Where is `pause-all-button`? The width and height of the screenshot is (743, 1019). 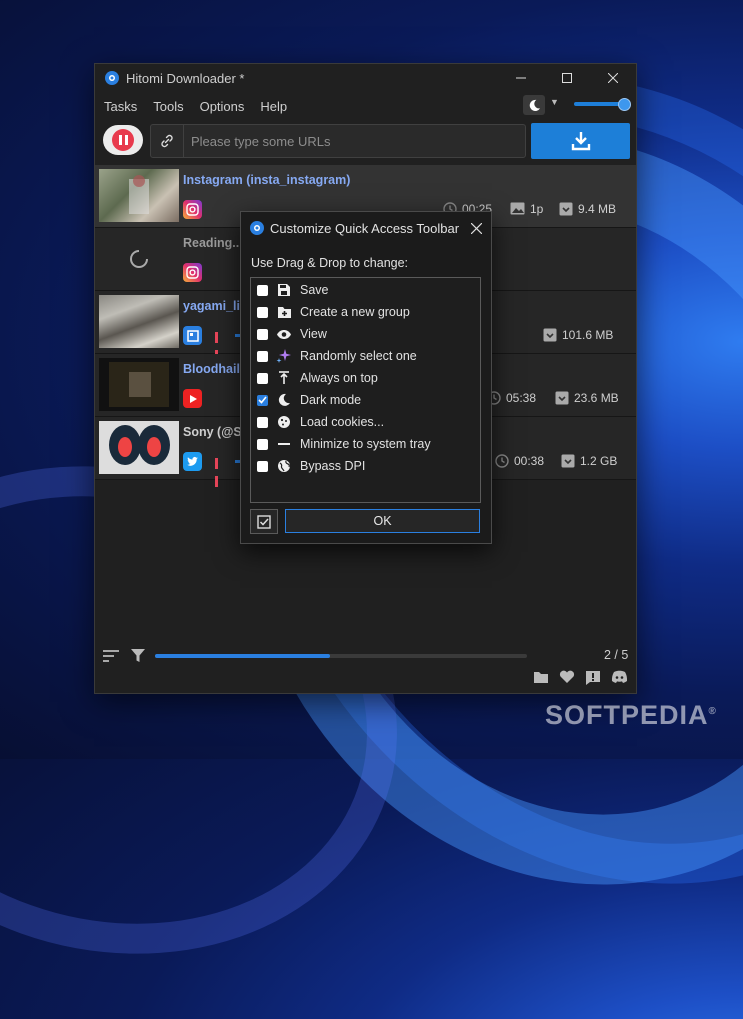
pause-all-button is located at coordinates (123, 140).